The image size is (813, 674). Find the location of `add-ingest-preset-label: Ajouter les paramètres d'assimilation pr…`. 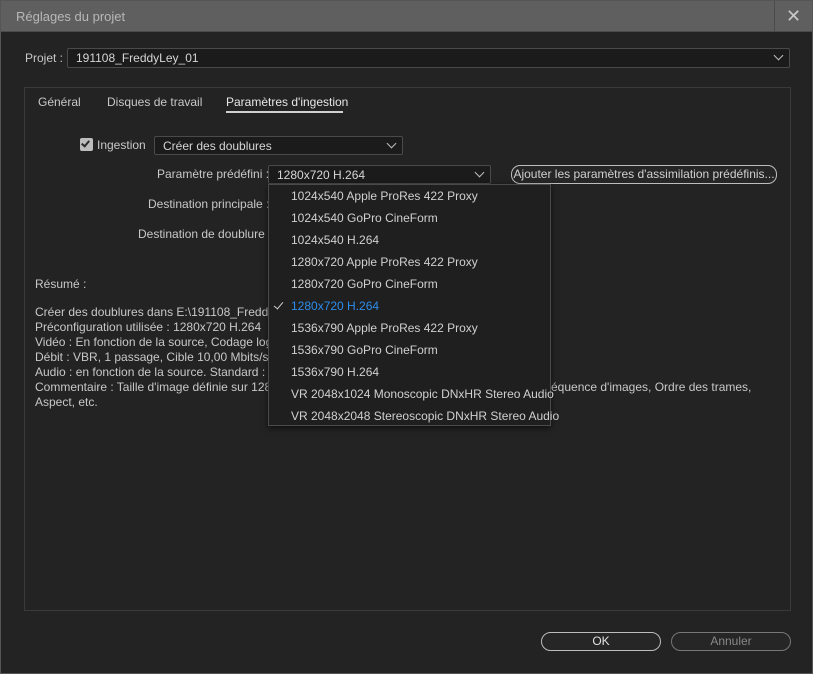

add-ingest-preset-label: Ajouter les paramètres d'assimilation pr… is located at coordinates (644, 174).